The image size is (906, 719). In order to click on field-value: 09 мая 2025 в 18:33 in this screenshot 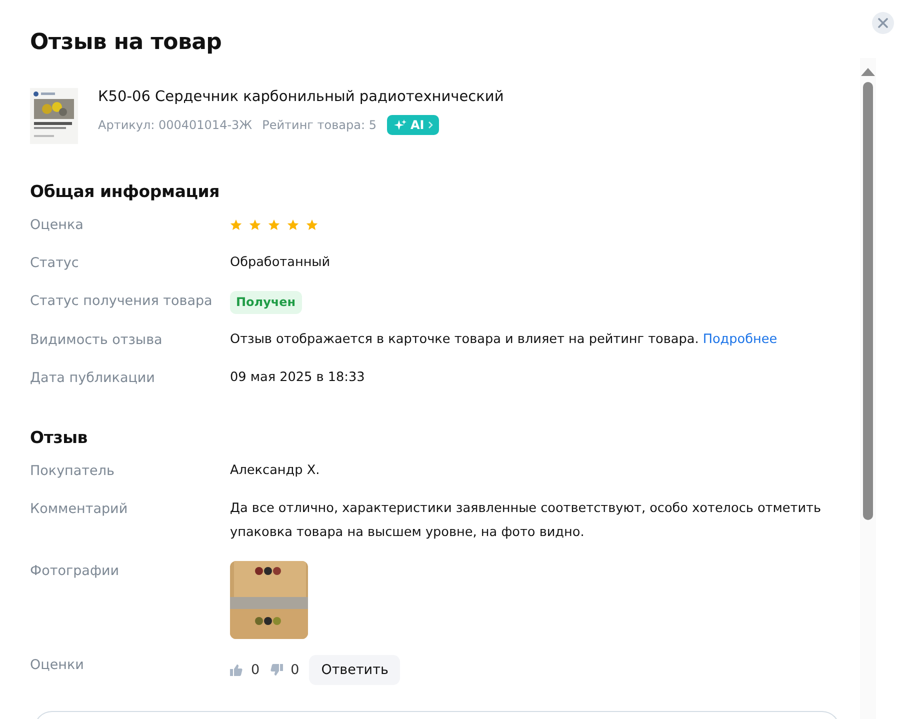, I will do `click(298, 378)`.